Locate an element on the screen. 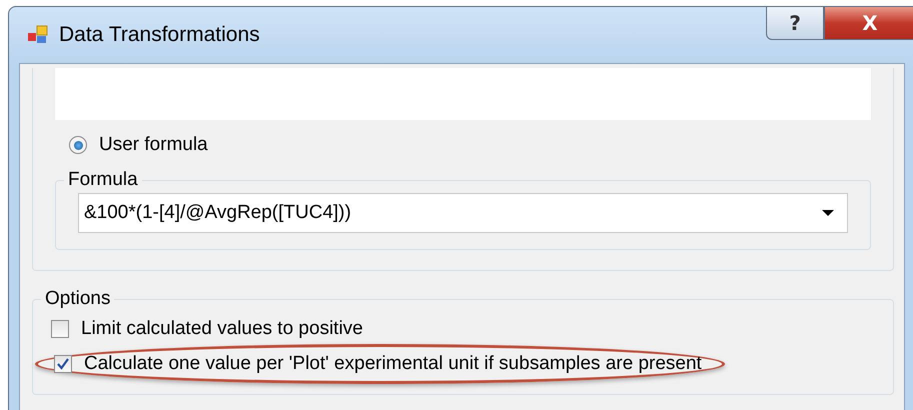 The image size is (913, 410). app-icon is located at coordinates (38, 35).